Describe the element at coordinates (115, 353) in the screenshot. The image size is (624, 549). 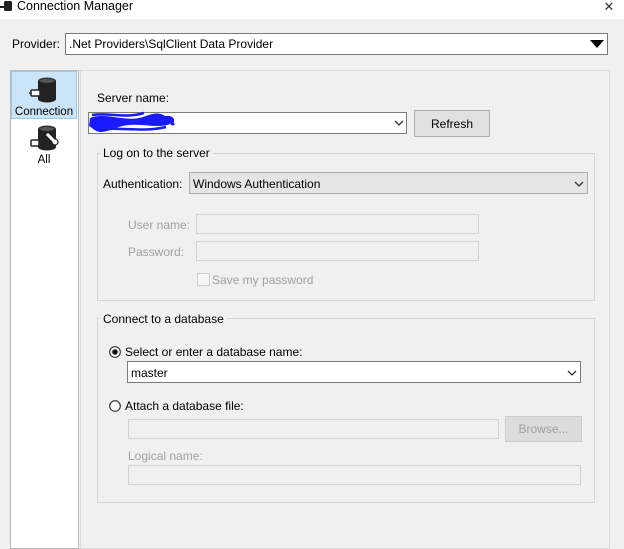
I see `select-database-radio` at that location.